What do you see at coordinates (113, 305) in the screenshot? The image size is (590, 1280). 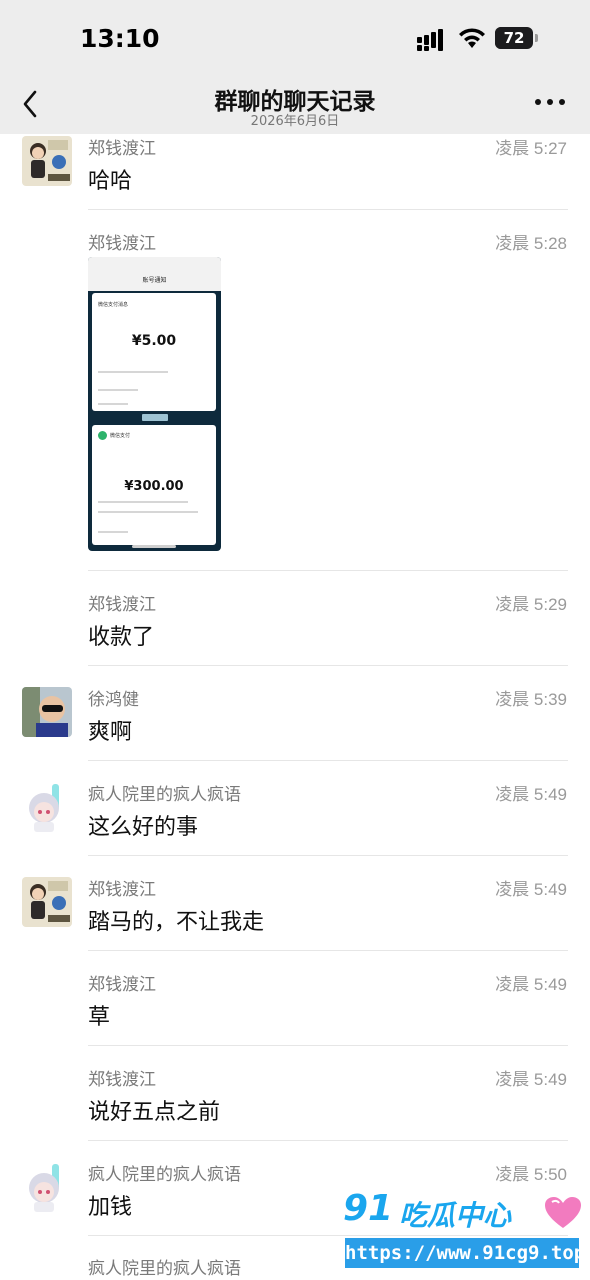 I see `image-card-title: 微信支付消息` at bounding box center [113, 305].